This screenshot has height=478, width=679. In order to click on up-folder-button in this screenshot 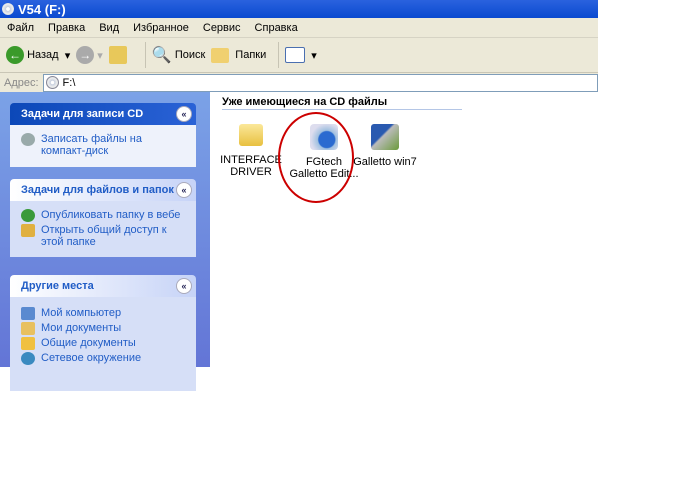, I will do `click(120, 55)`.